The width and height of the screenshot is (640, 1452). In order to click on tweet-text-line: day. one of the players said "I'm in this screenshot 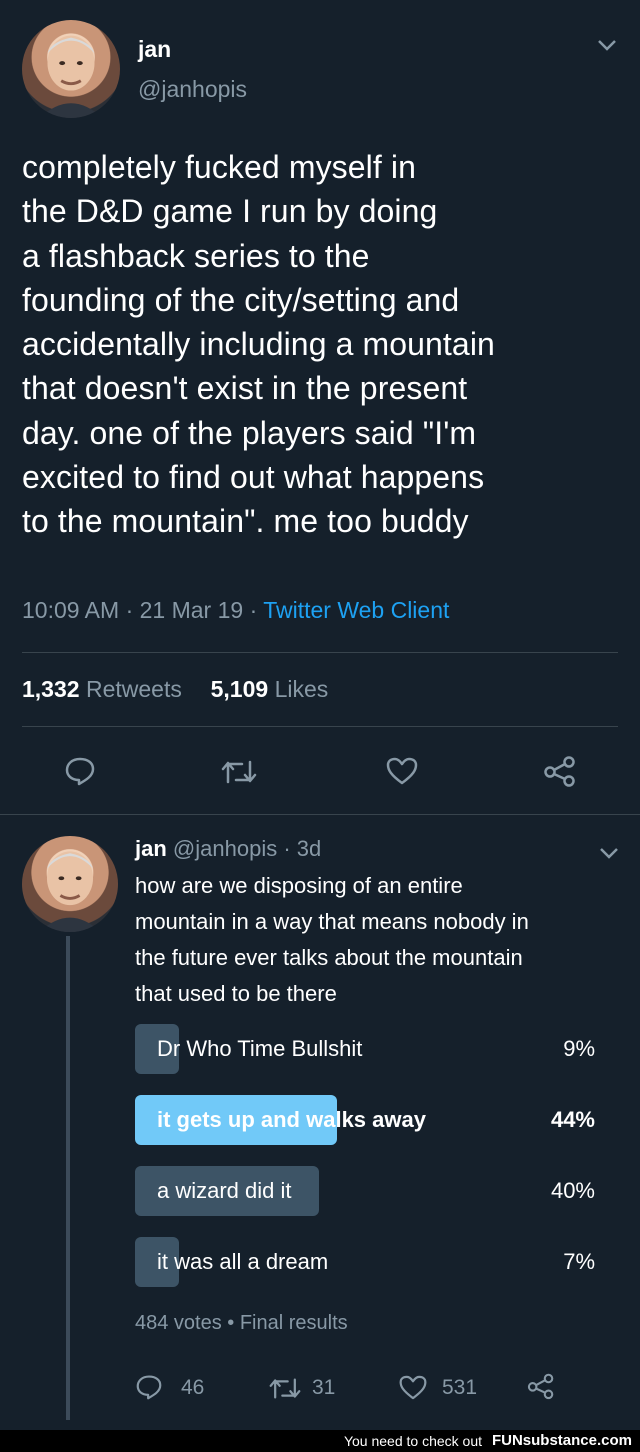, I will do `click(249, 432)`.